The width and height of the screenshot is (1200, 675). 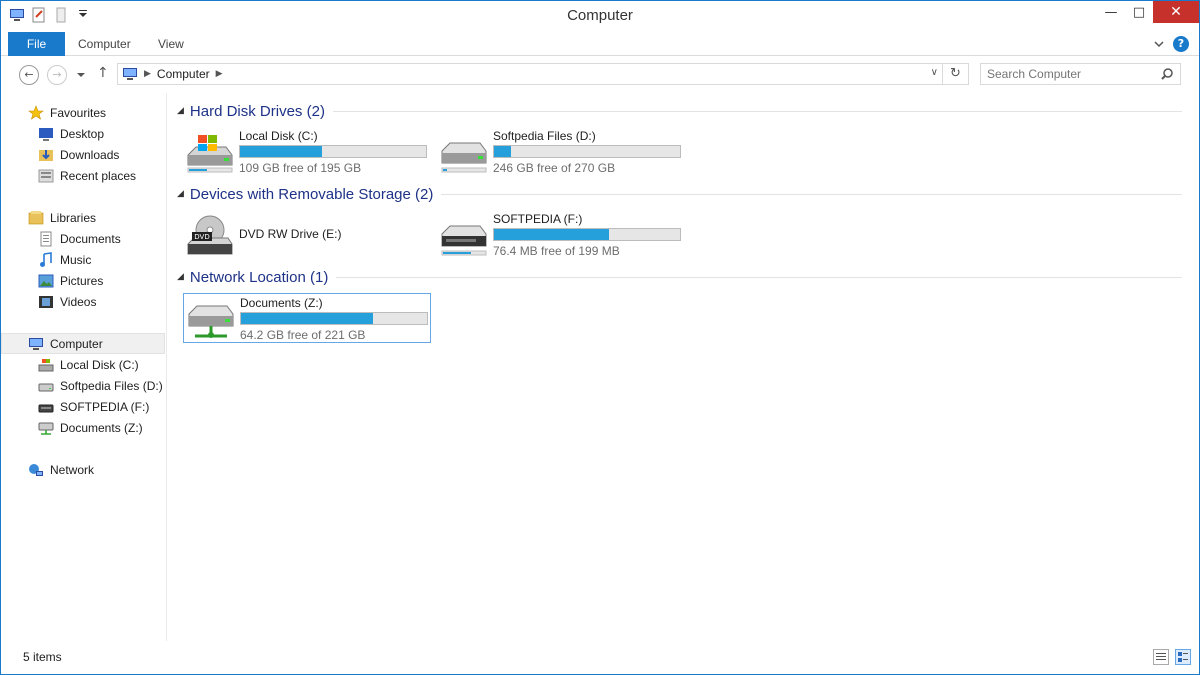 I want to click on drive-name: Softpedia Files (D:), so click(x=544, y=136).